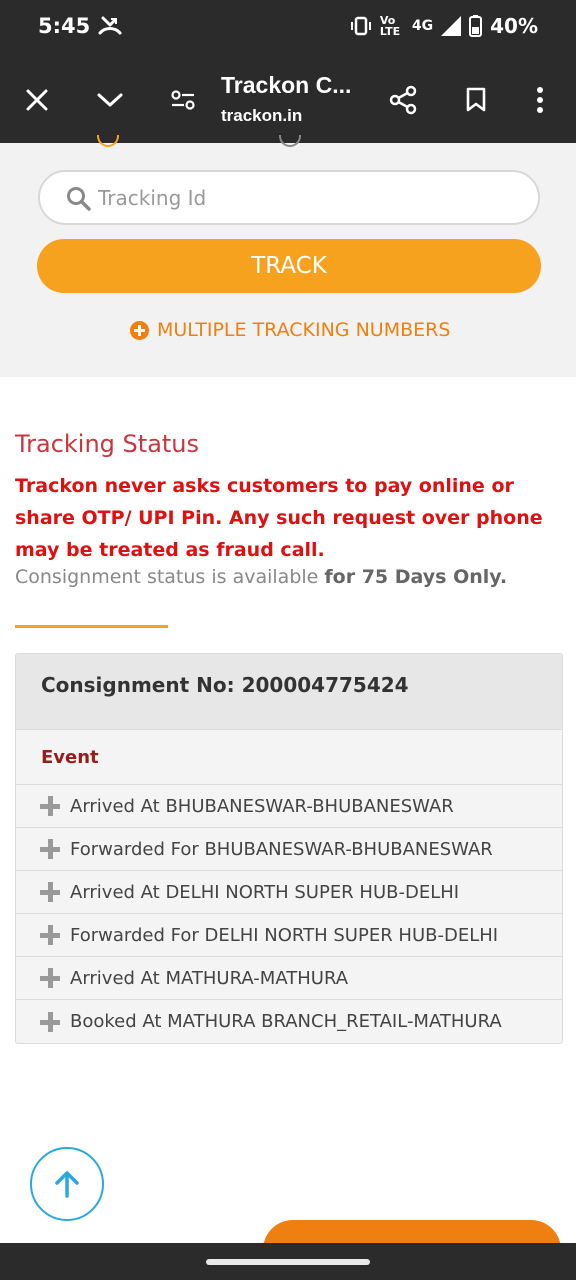 The image size is (576, 1280). What do you see at coordinates (281, 849) in the screenshot?
I see `event-text: Forwarded For BHUBANESWAR-BHUBANESWAR` at bounding box center [281, 849].